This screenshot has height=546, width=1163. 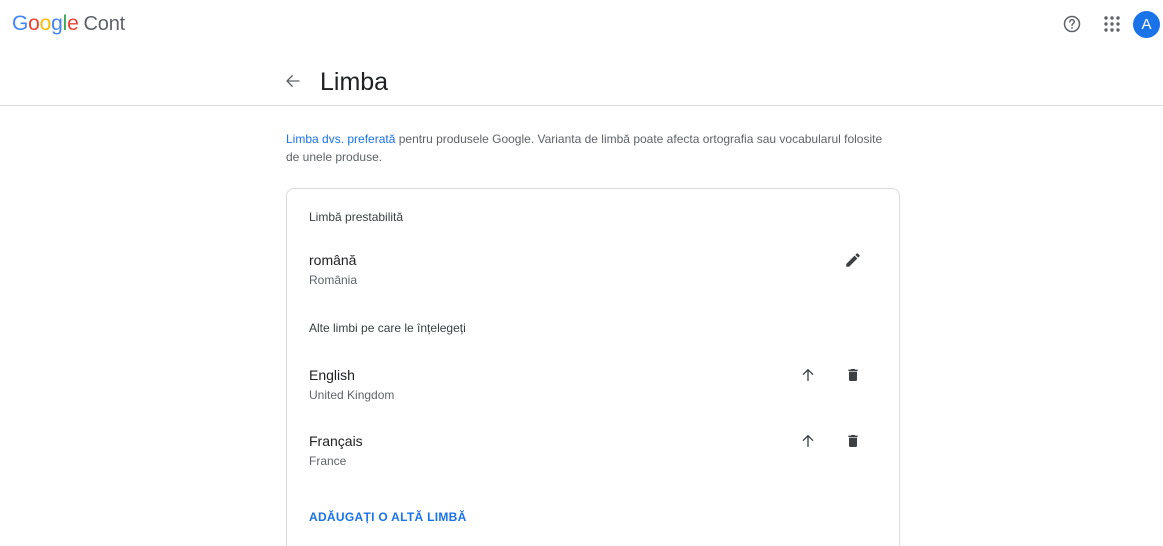 I want to click on account-avatar: A, so click(x=1146, y=24).